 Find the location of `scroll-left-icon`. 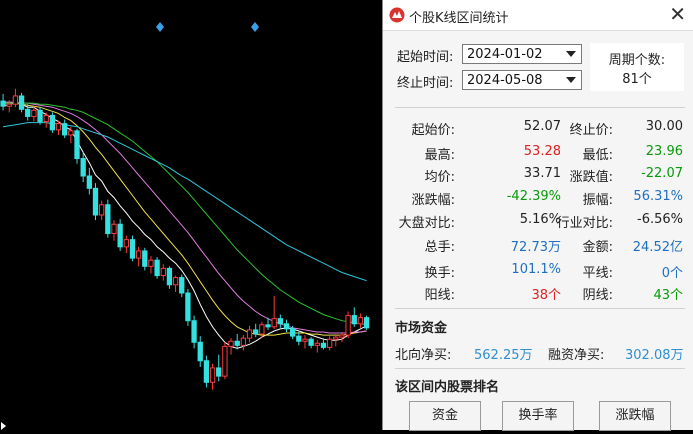

scroll-left-icon is located at coordinates (3, 426).